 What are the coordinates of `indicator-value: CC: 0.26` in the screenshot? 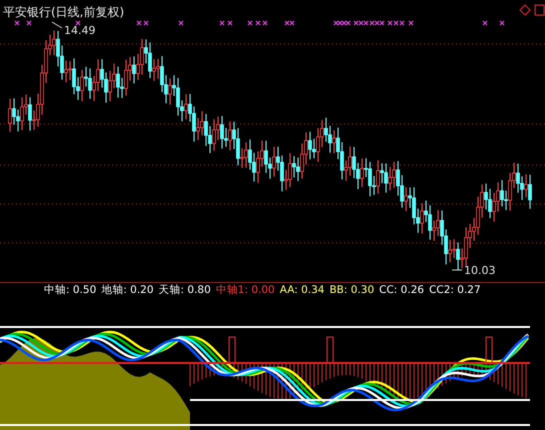 It's located at (401, 290).